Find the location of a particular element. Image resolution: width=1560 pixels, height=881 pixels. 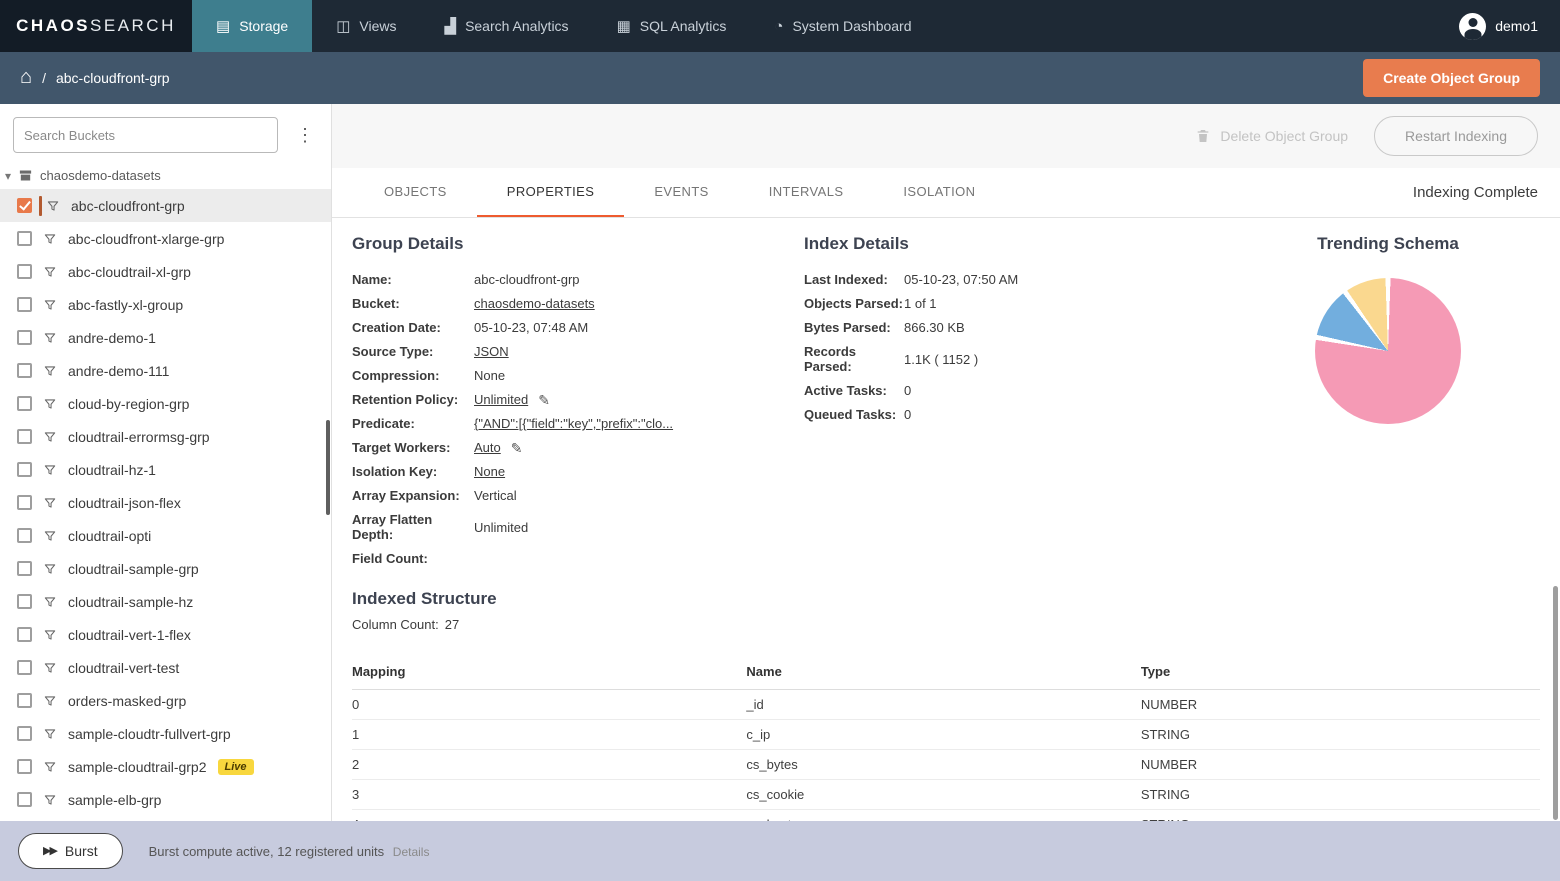

burst-button: ▶▶ Burst is located at coordinates (70, 851).